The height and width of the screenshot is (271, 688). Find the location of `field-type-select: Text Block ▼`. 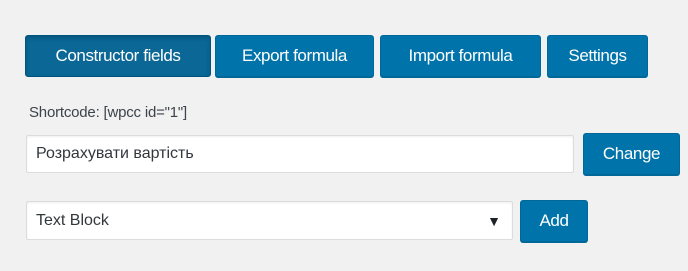

field-type-select: Text Block ▼ is located at coordinates (269, 220).